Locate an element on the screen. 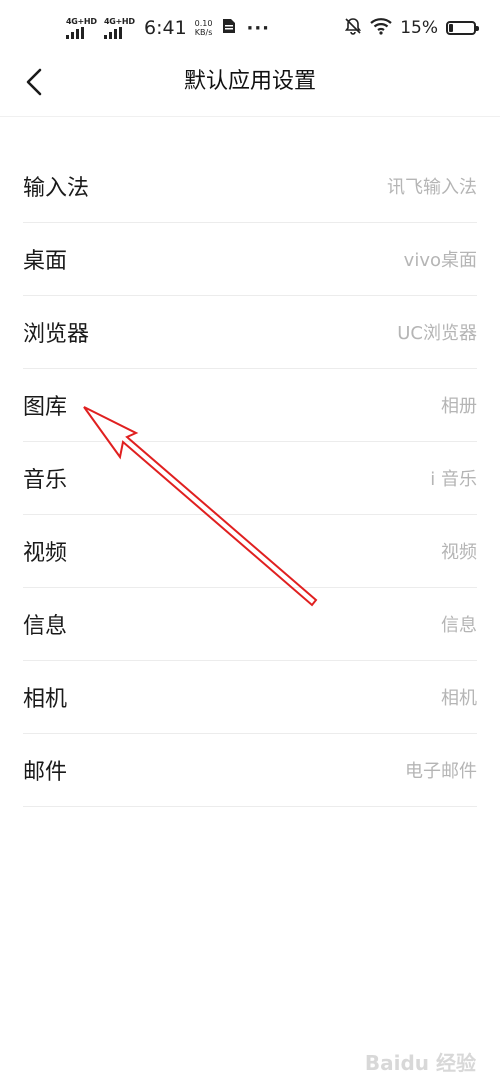 The image size is (500, 1084). item-label: 输入法 is located at coordinates (56, 188).